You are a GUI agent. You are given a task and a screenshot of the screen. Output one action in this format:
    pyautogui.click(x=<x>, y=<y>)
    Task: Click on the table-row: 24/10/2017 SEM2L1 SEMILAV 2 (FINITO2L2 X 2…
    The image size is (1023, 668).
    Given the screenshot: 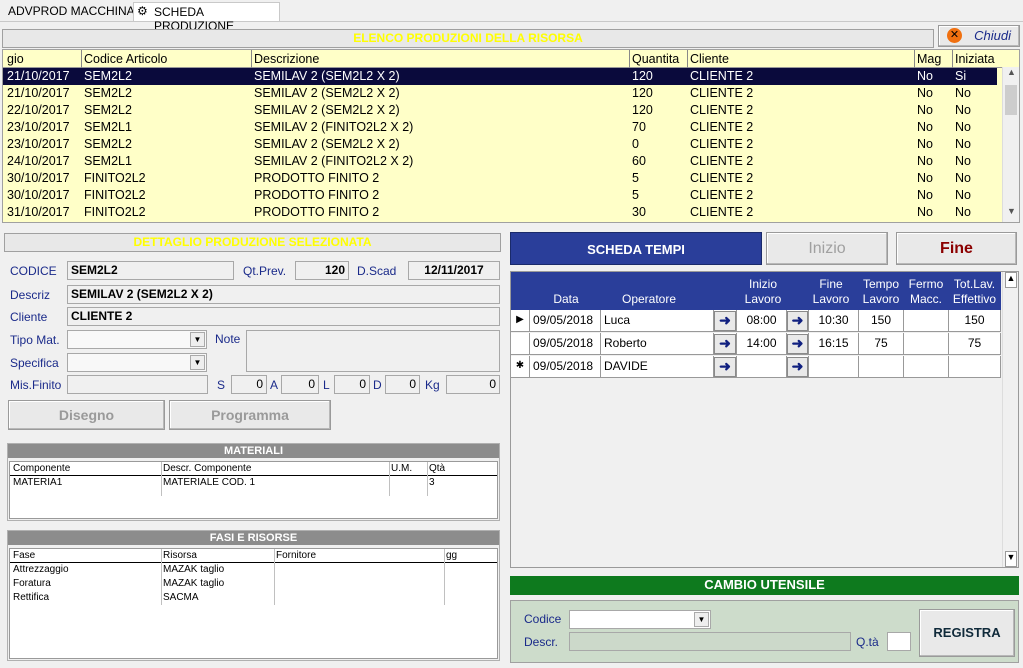 What is the action you would take?
    pyautogui.click(x=500, y=161)
    